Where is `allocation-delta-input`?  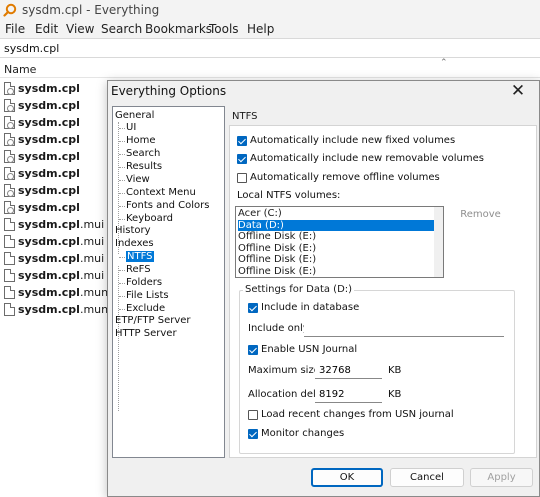
allocation-delta-input is located at coordinates (348, 394).